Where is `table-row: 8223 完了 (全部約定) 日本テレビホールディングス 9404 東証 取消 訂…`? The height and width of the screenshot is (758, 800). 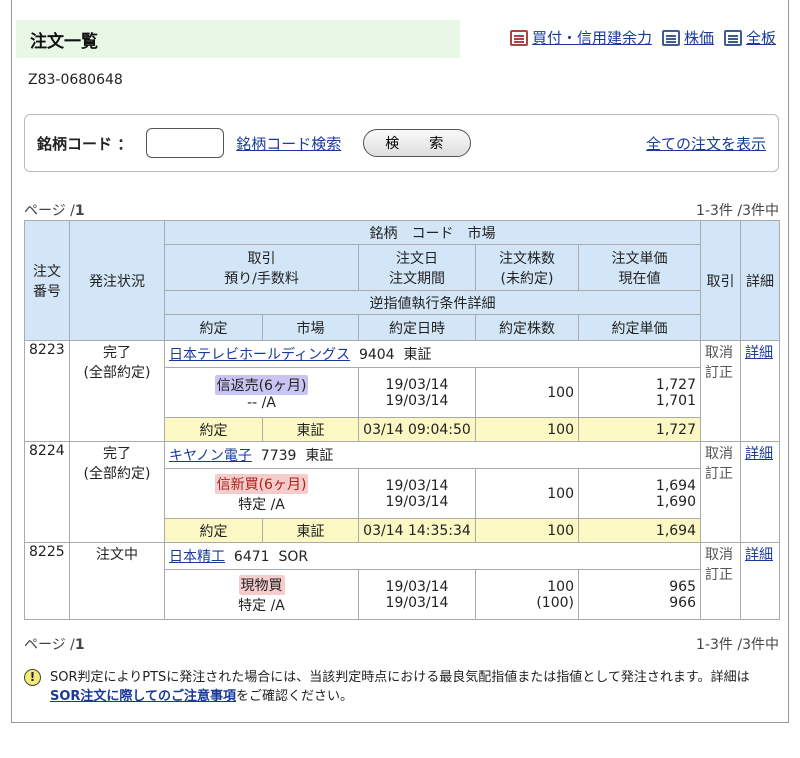
table-row: 8223 完了 (全部約定) 日本テレビホールディングス 9404 東証 取消 訂… is located at coordinates (402, 391).